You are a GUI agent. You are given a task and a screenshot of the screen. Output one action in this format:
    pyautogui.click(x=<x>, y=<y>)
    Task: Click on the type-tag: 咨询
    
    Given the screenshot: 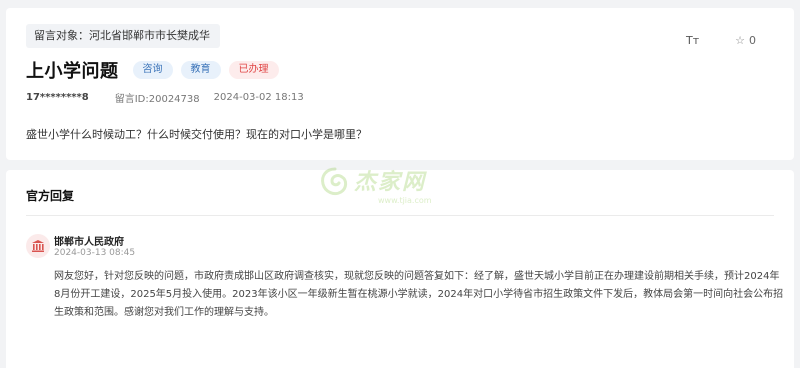 What is the action you would take?
    pyautogui.click(x=152, y=70)
    